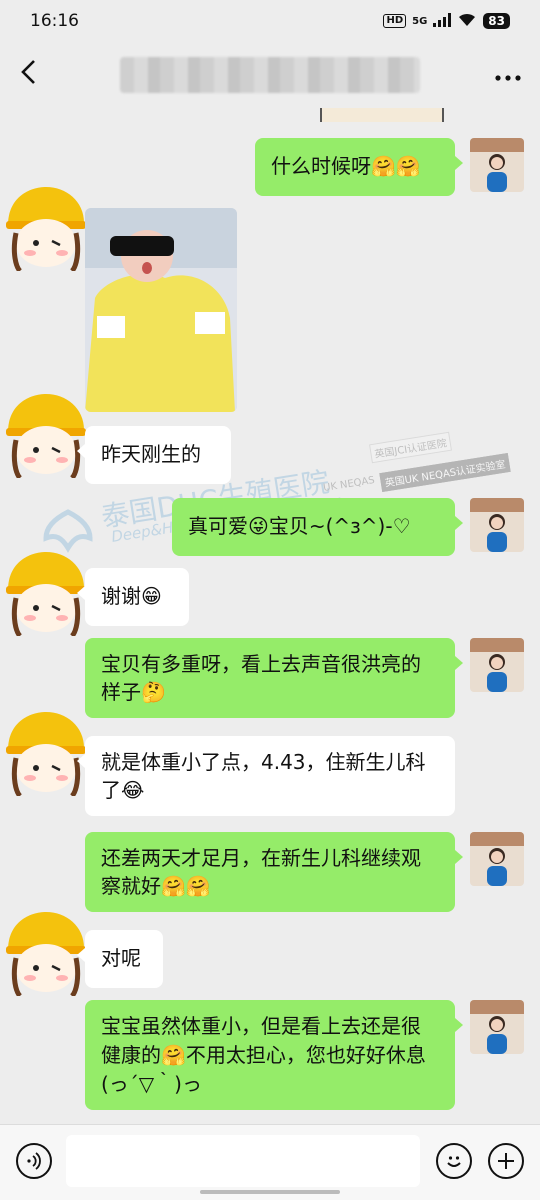 This screenshot has height=1200, width=540. Describe the element at coordinates (133, 597) in the screenshot. I see `message-bubble-received: 谢谢😁` at that location.